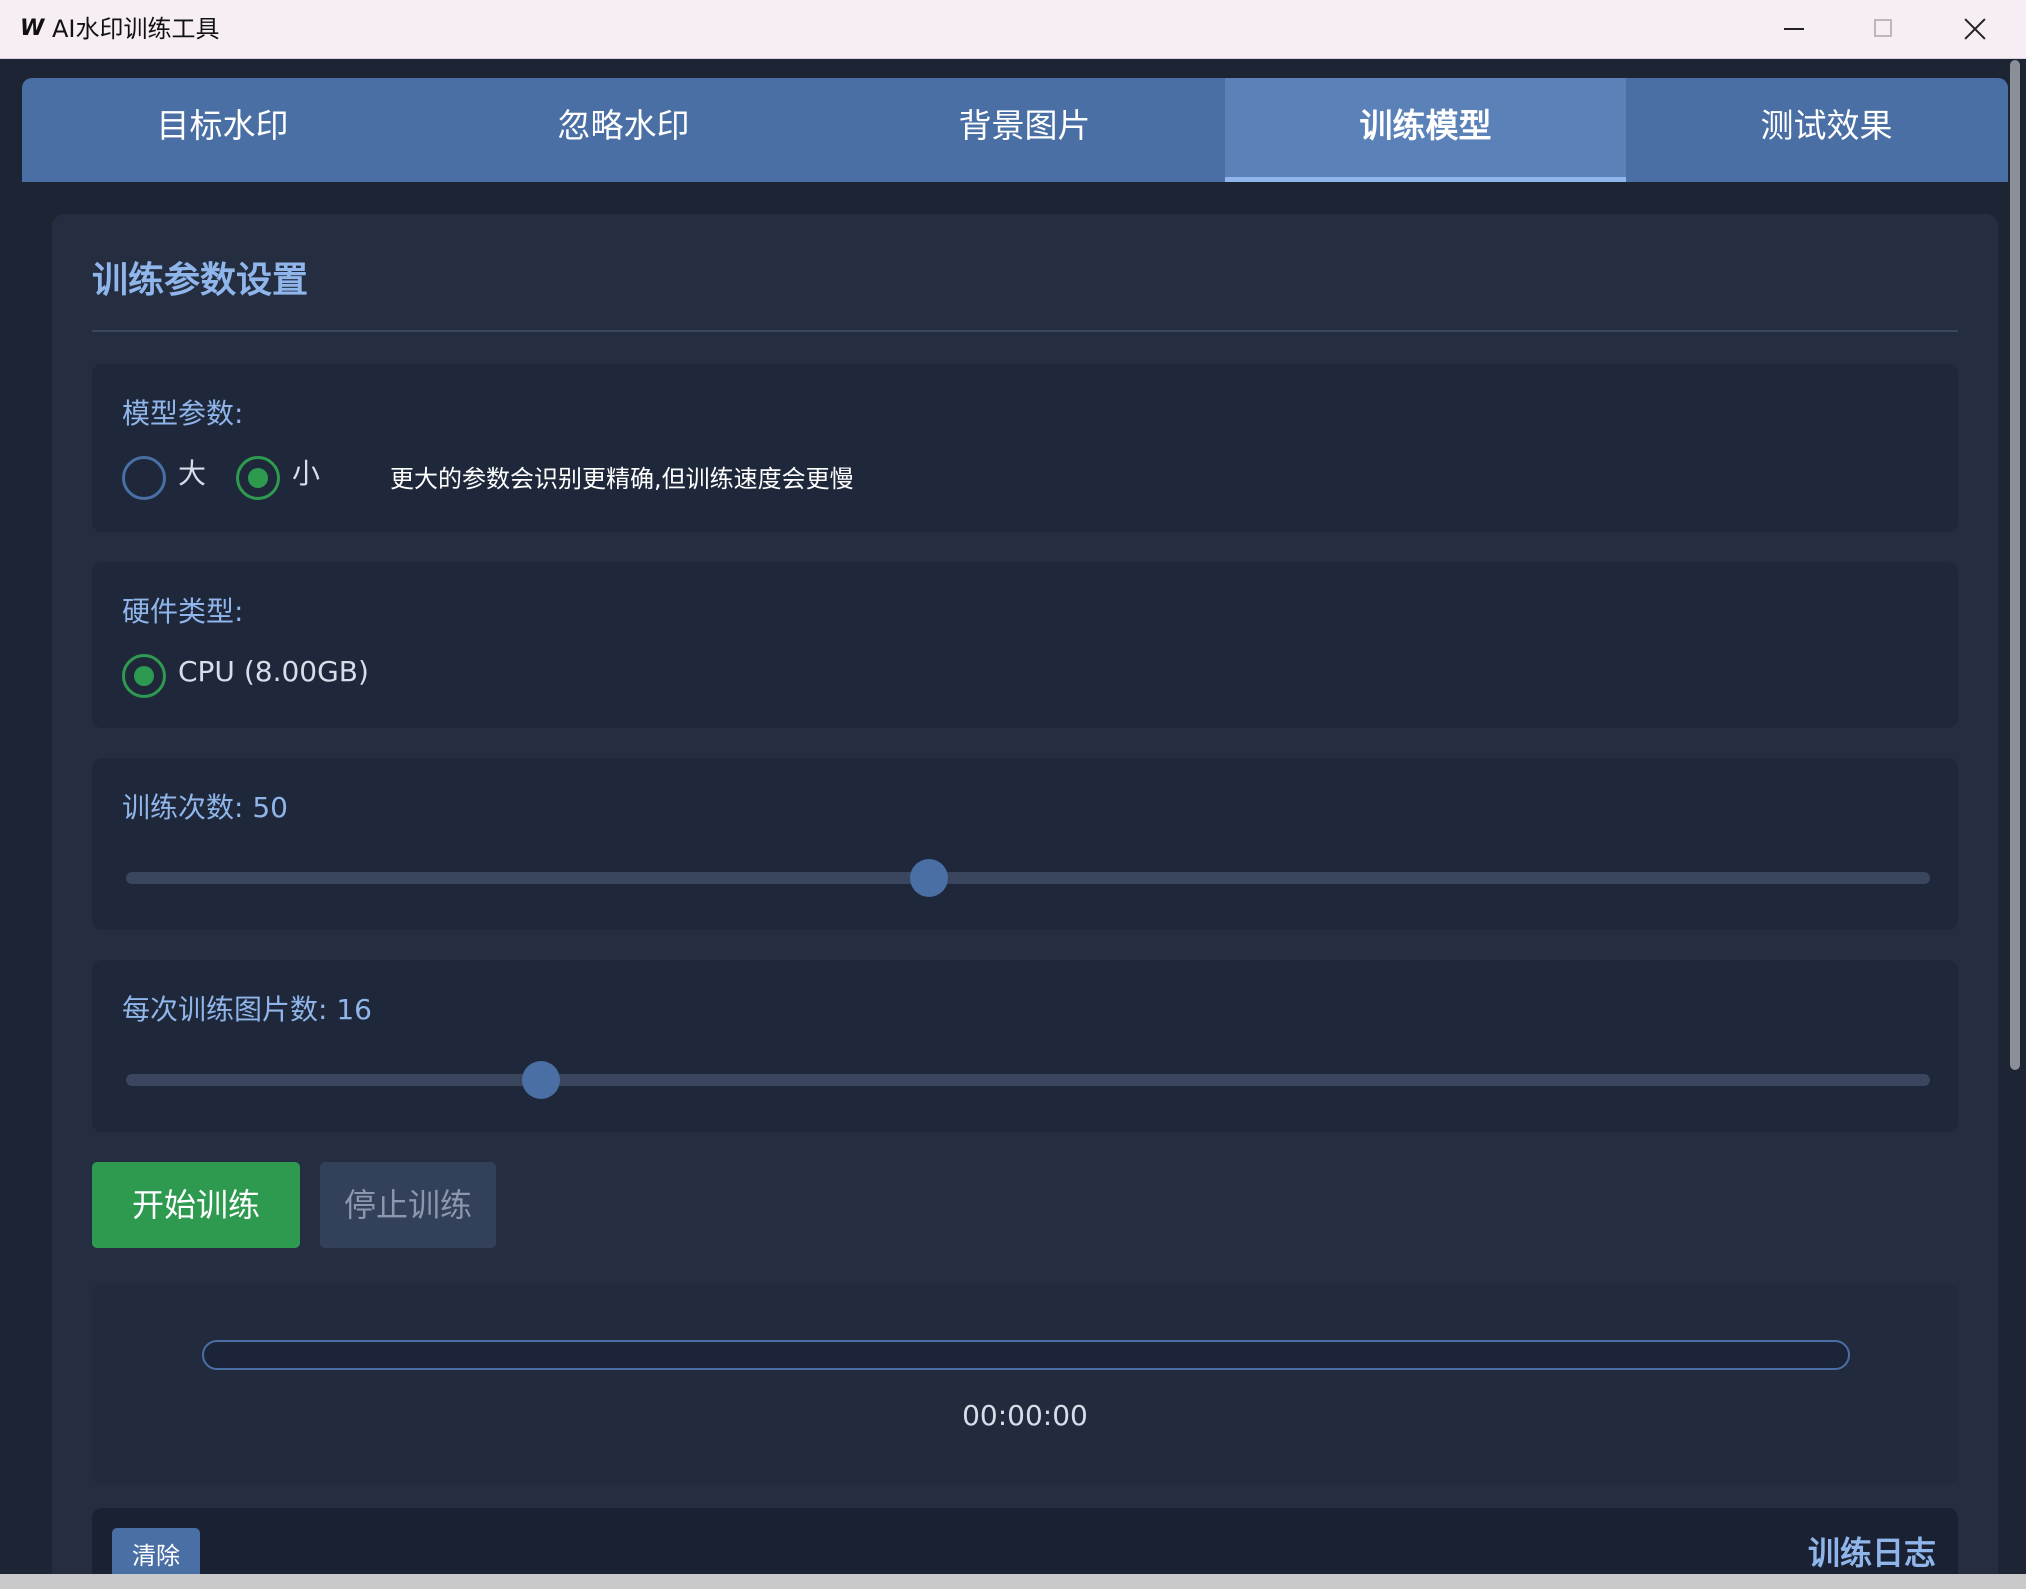 This screenshot has width=2026, height=1589. Describe the element at coordinates (196, 1205) in the screenshot. I see `start-training-button: 开始训练` at that location.